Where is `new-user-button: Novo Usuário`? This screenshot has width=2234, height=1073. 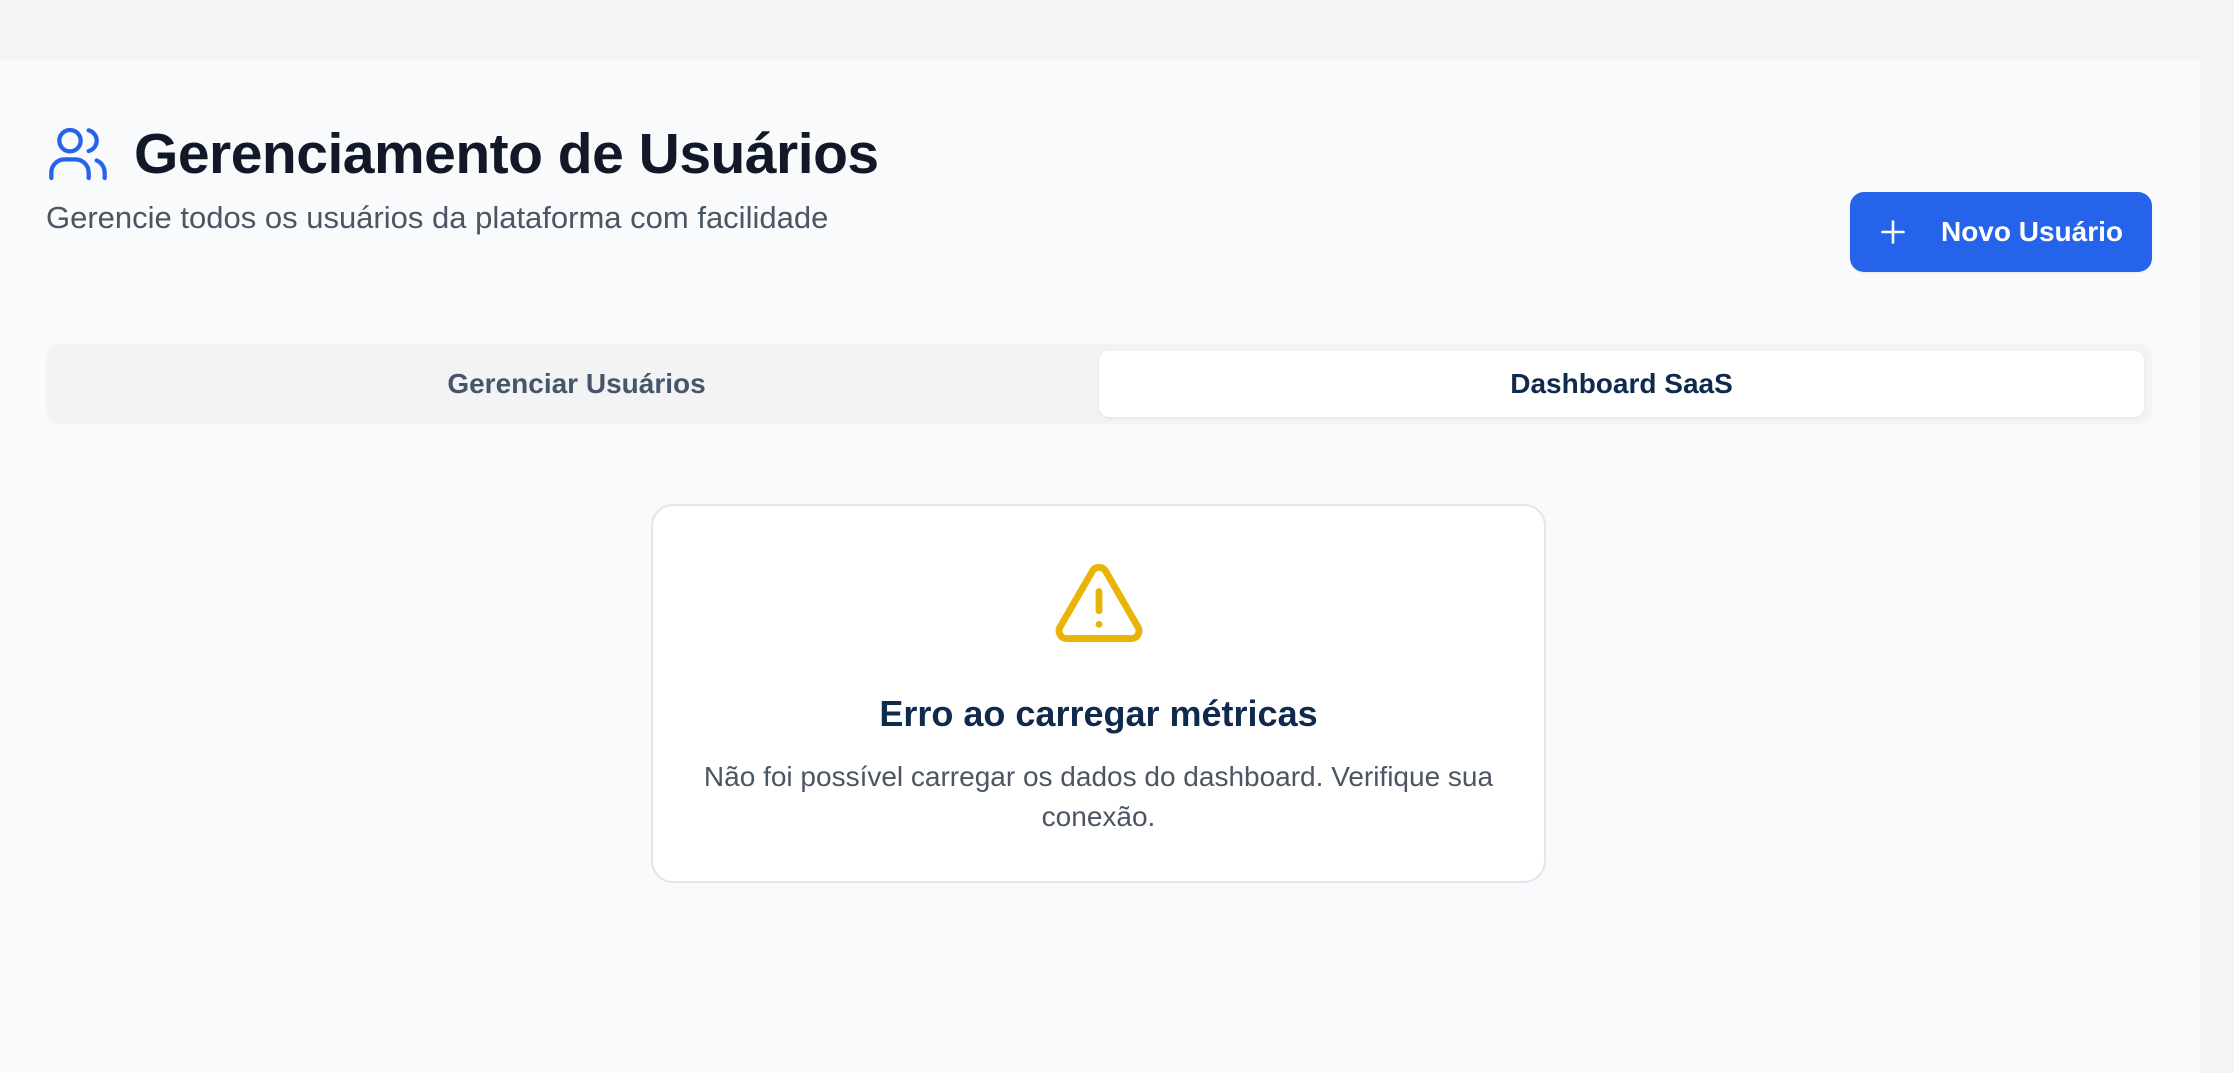 new-user-button: Novo Usuário is located at coordinates (2001, 232).